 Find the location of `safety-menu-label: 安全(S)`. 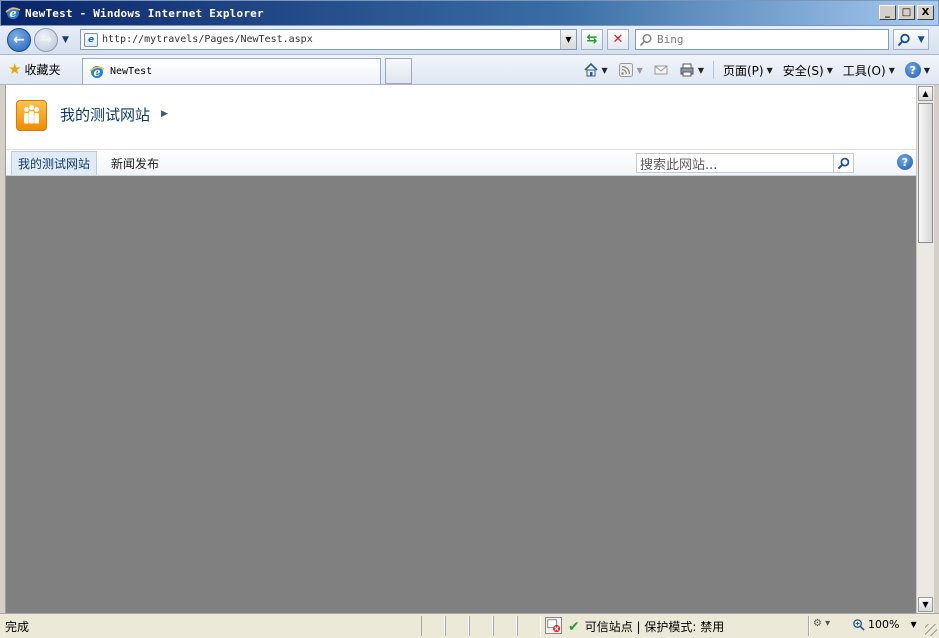

safety-menu-label: 安全(S) is located at coordinates (803, 70).